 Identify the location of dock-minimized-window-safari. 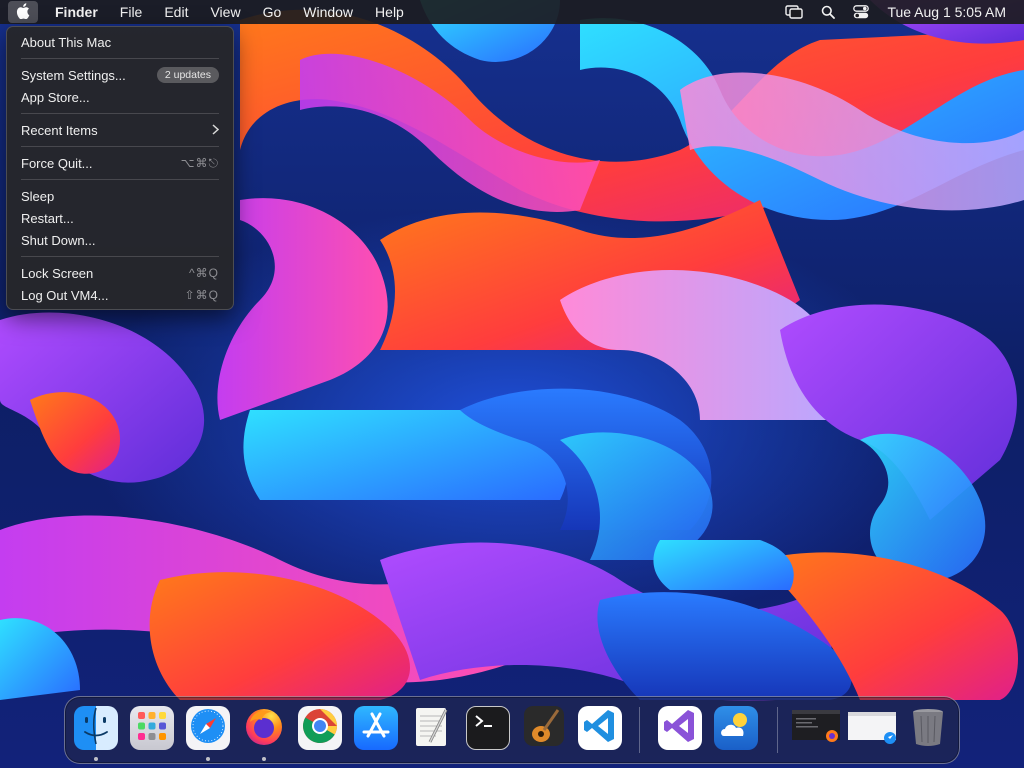
(873, 728).